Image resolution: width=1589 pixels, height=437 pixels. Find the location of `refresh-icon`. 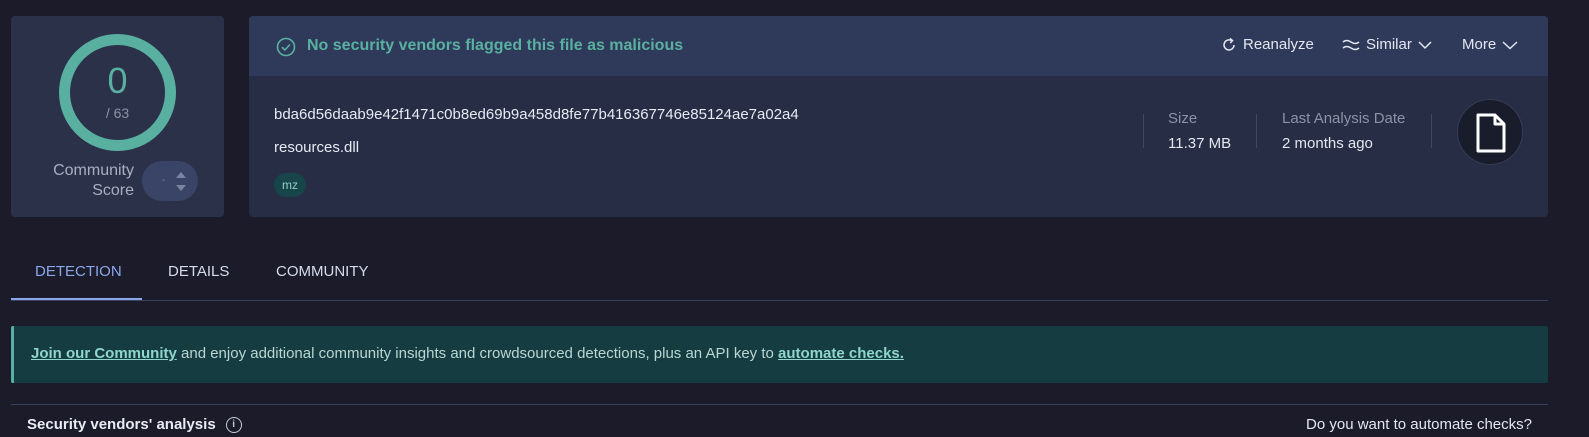

refresh-icon is located at coordinates (1229, 44).